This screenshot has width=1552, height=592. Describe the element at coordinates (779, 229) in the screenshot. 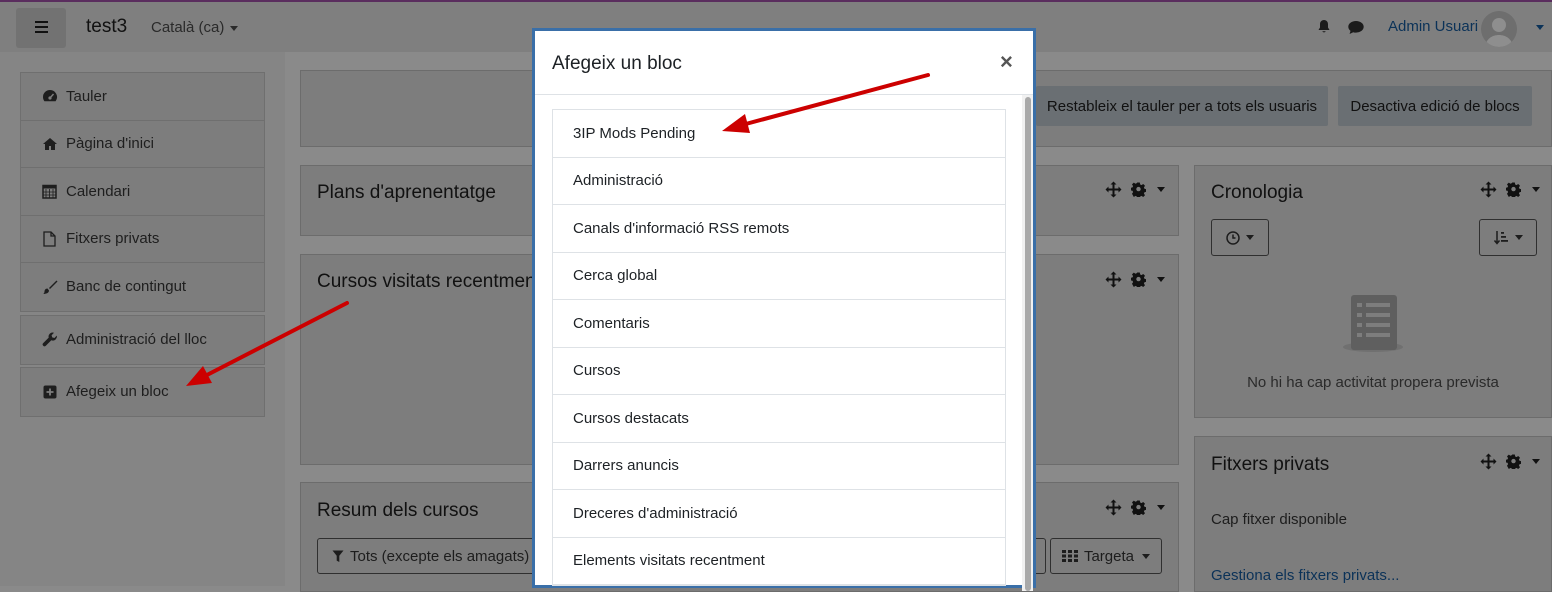

I see `list-item: Canals d'informació RSS remots` at that location.